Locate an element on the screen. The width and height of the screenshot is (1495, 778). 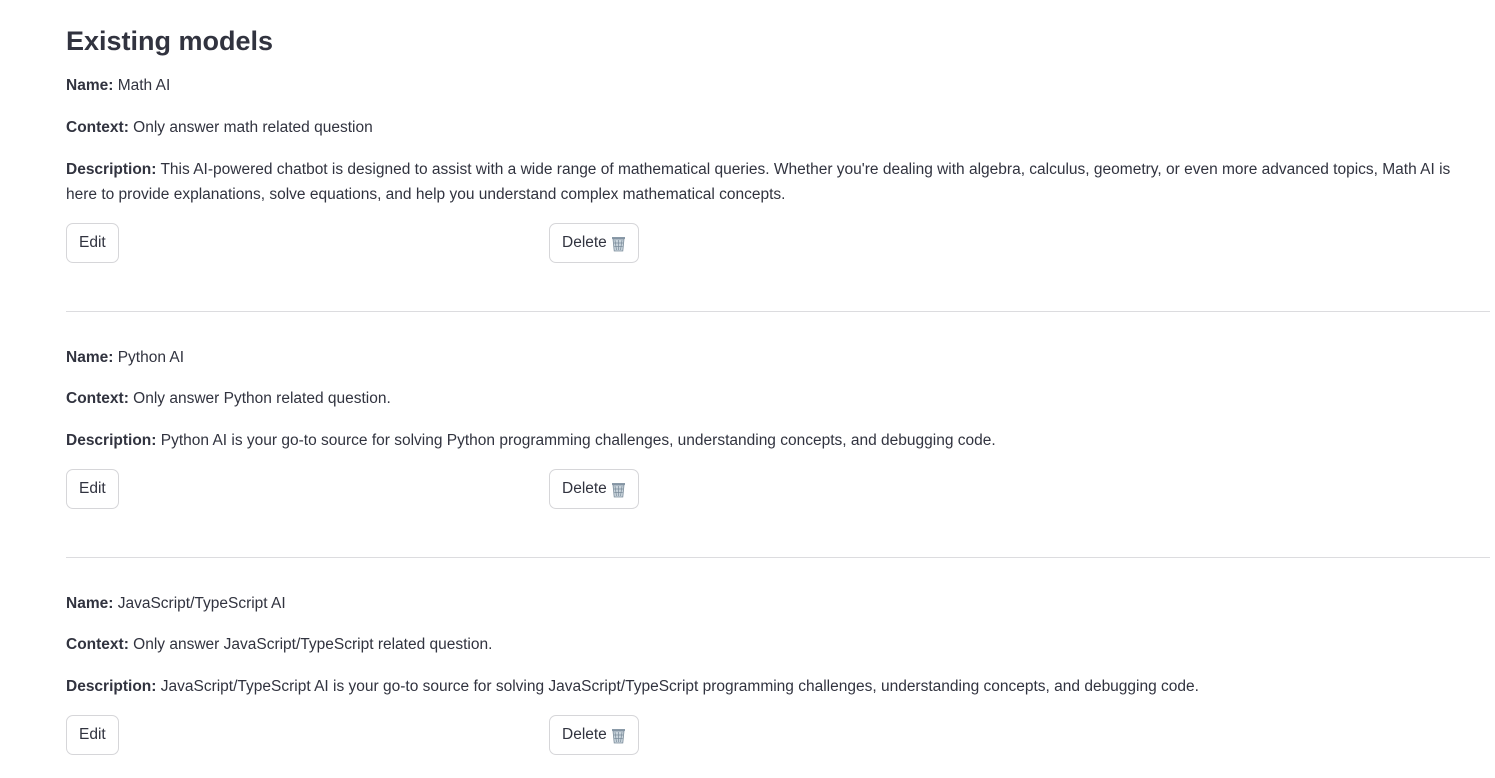
model-name-value: JavaScript/TypeScript AI is located at coordinates (201, 603).